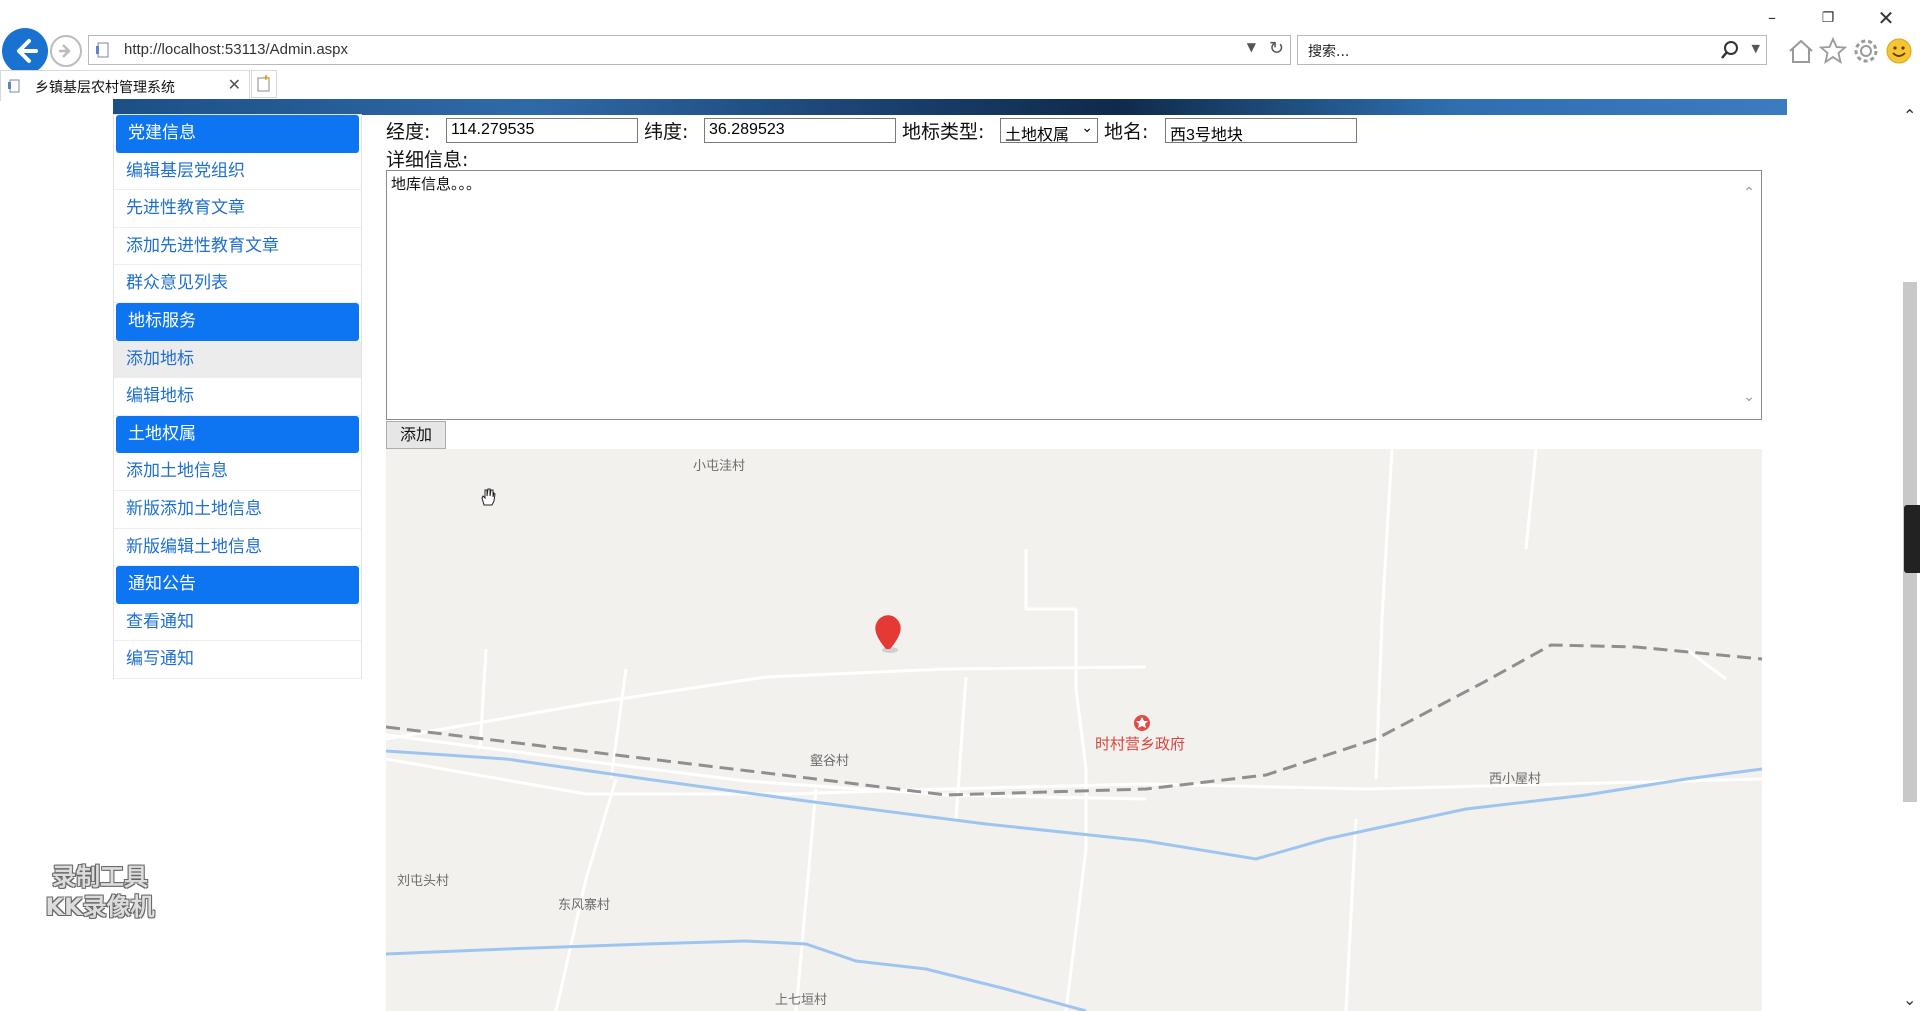  I want to click on landmark-type-label: 地标类型:, so click(943, 132).